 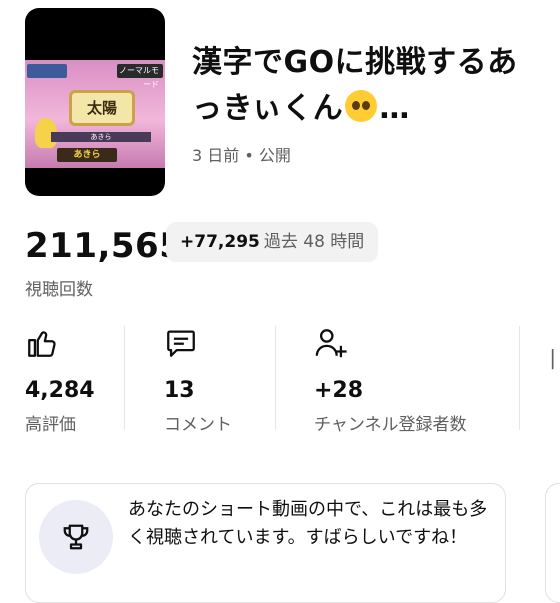 What do you see at coordinates (87, 155) in the screenshot?
I see `thumbnail-player-name: あきら` at bounding box center [87, 155].